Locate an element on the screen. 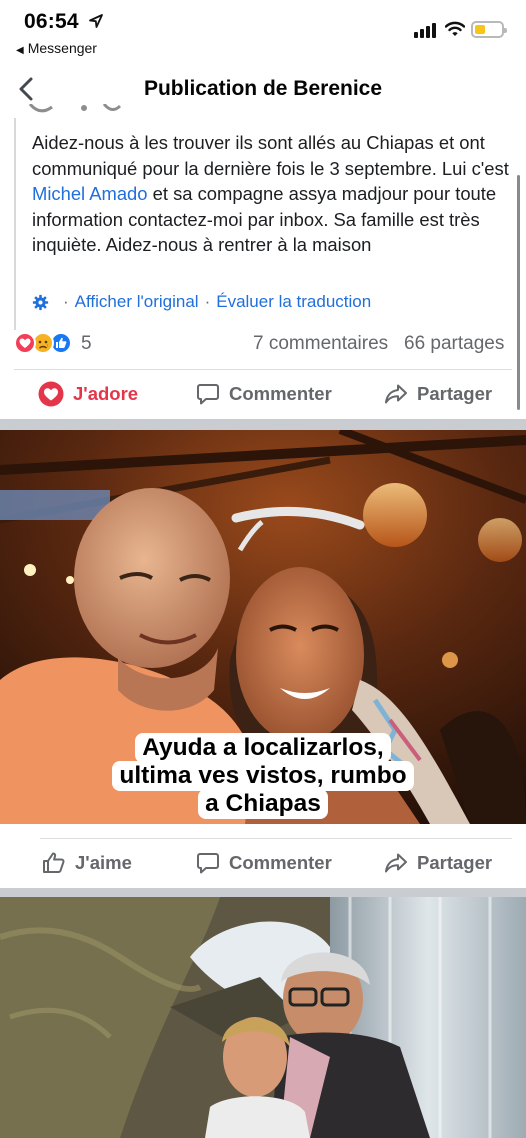 This screenshot has height=1138, width=526. love-button: J'adore is located at coordinates (88, 394).